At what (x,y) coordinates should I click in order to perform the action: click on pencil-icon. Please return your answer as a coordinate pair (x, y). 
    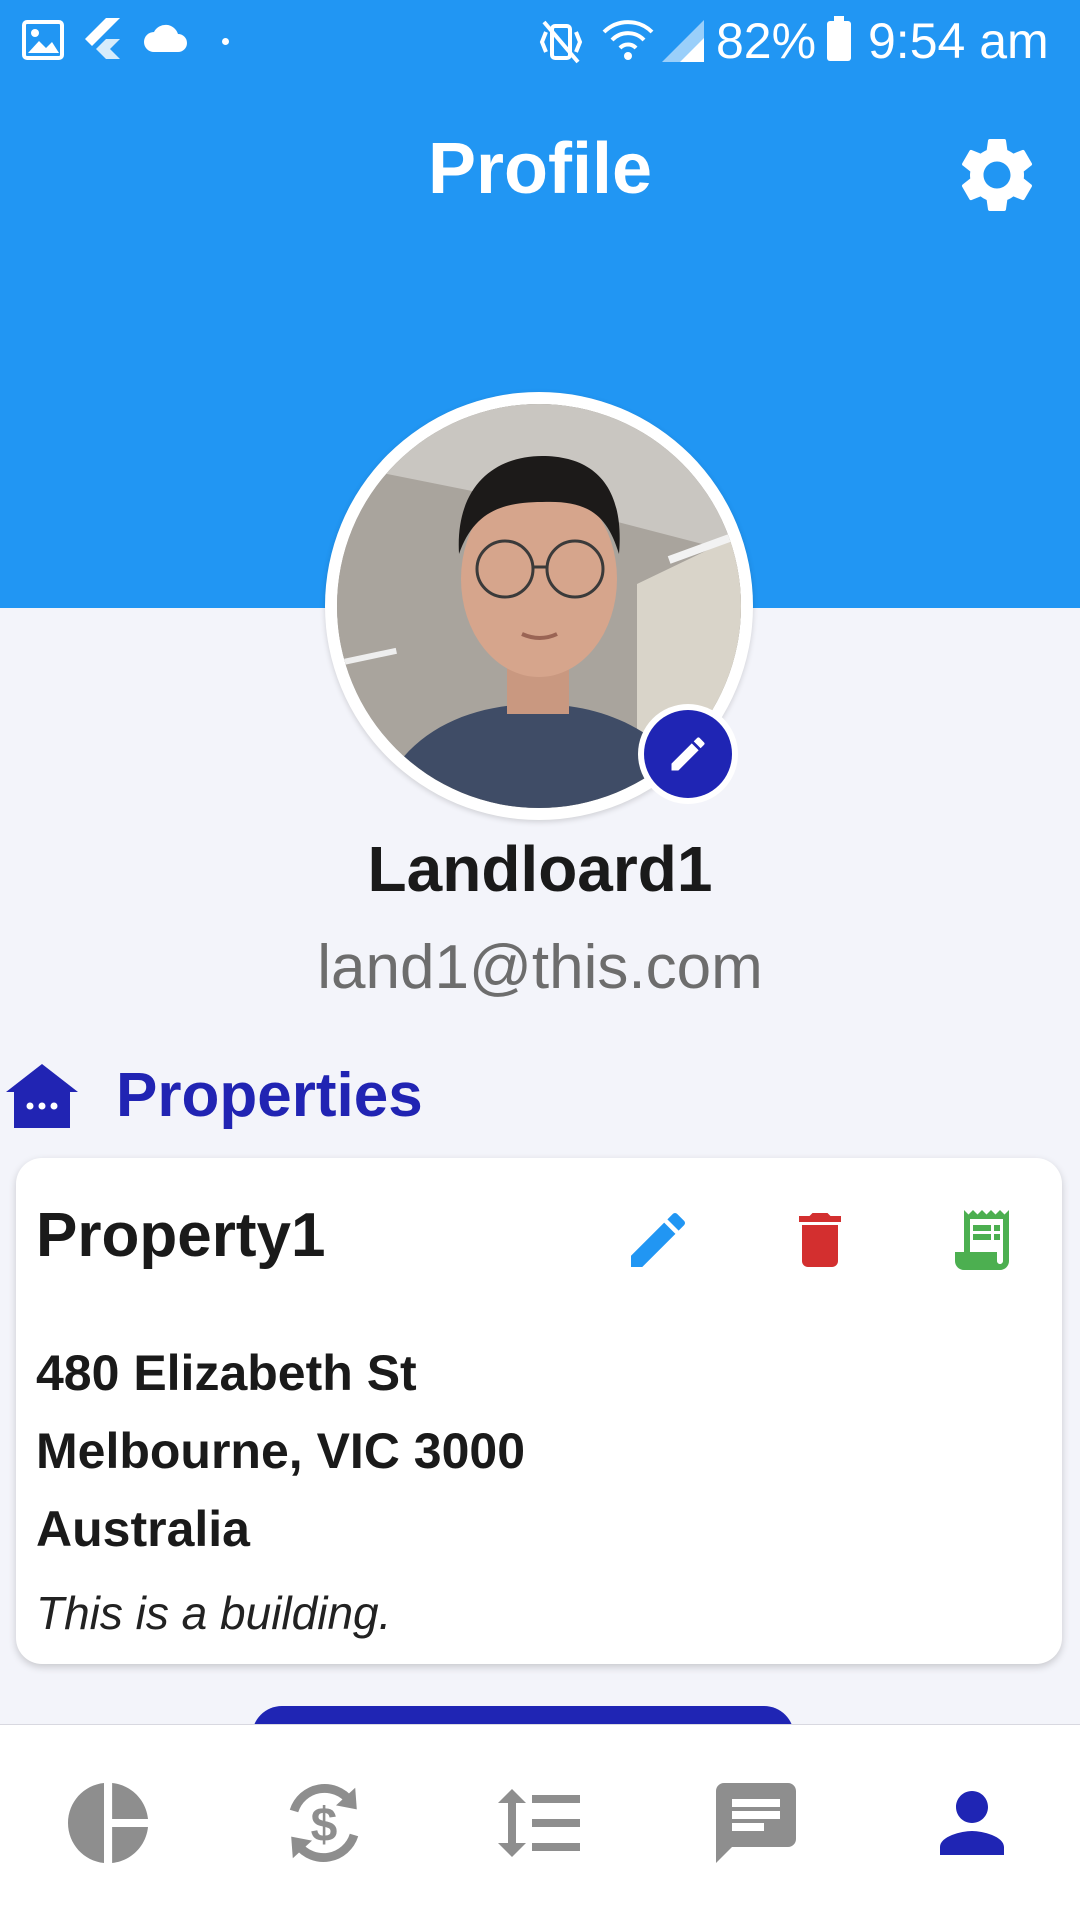
    Looking at the image, I should click on (688, 754).